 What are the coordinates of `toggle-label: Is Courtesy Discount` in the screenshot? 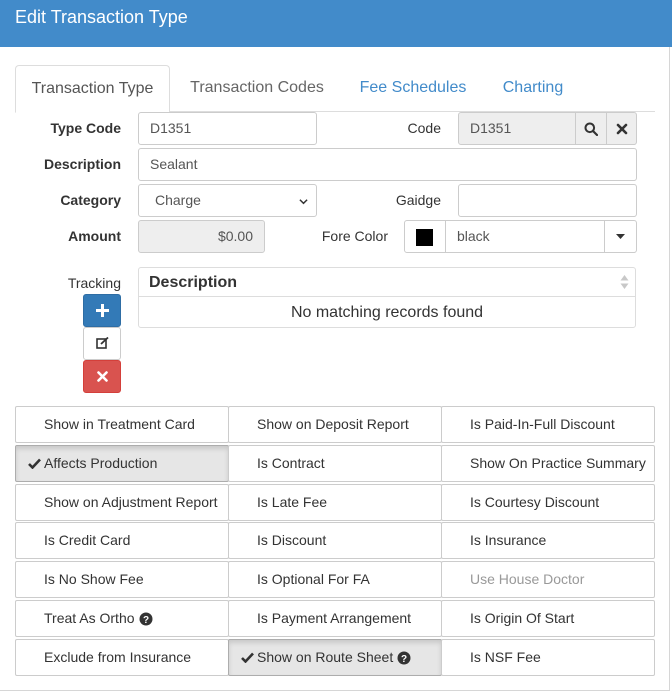 It's located at (535, 502).